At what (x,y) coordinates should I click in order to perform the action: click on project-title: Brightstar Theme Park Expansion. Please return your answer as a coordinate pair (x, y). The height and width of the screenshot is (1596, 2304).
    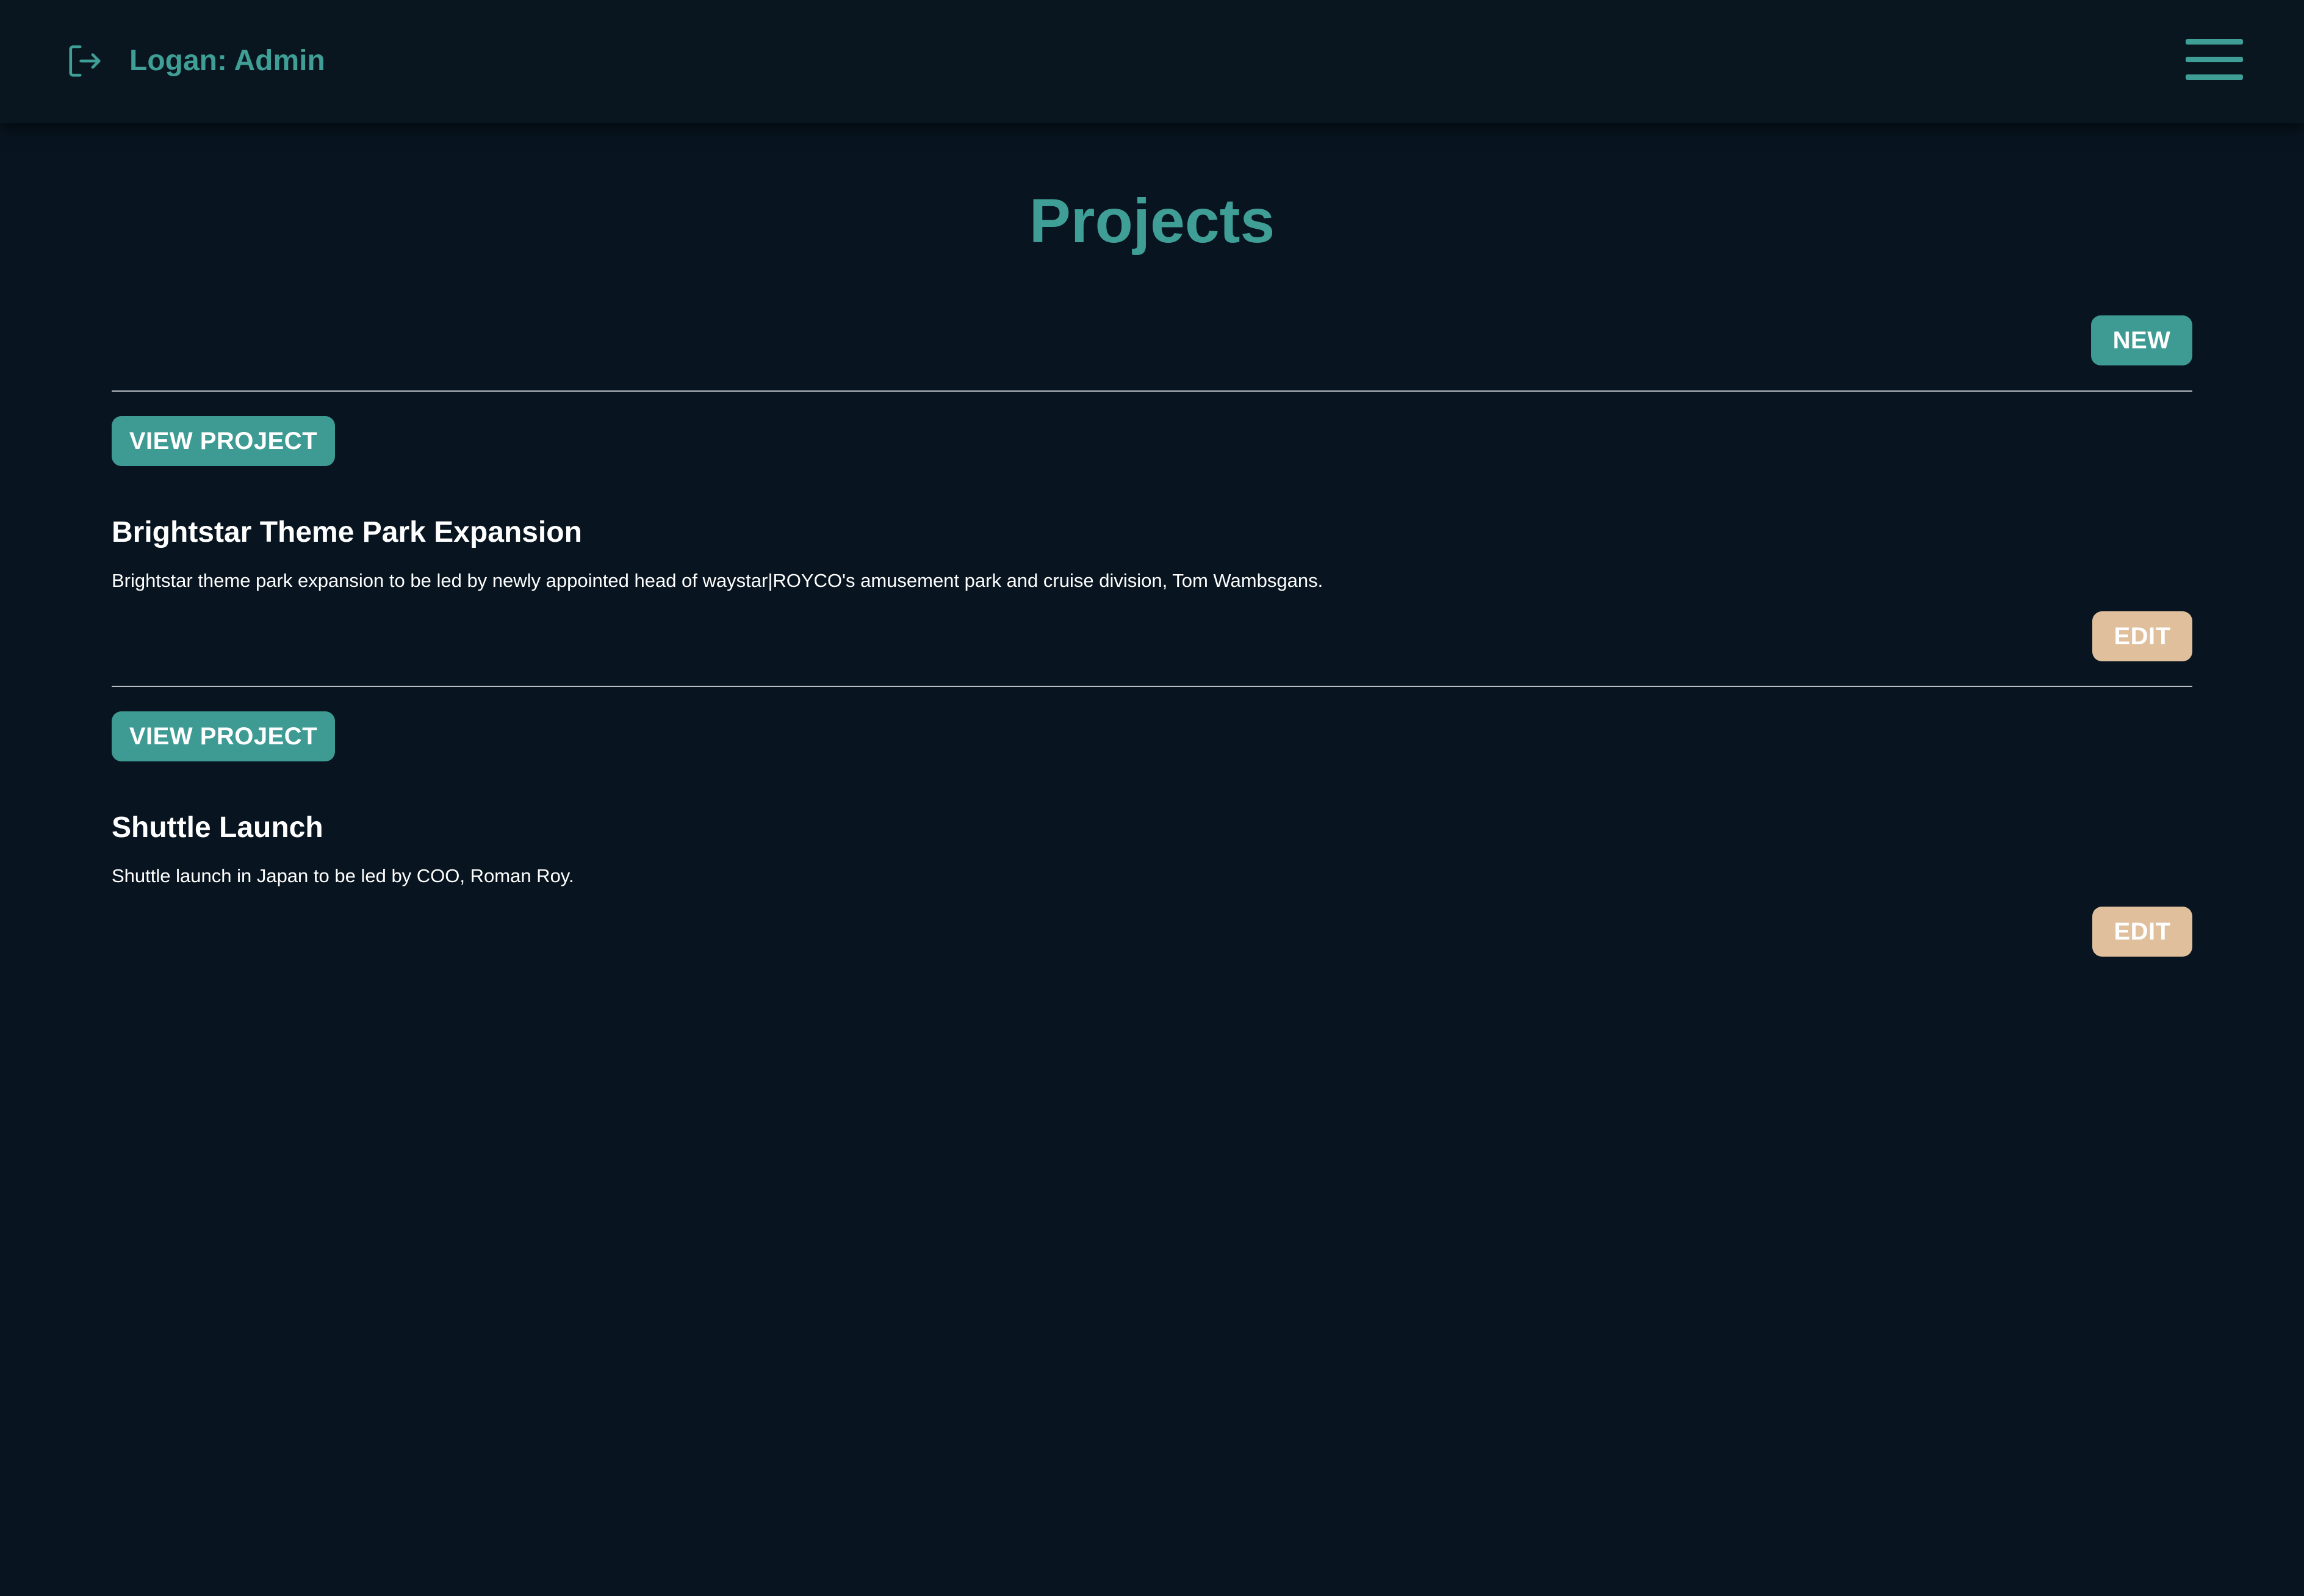
    Looking at the image, I should click on (347, 532).